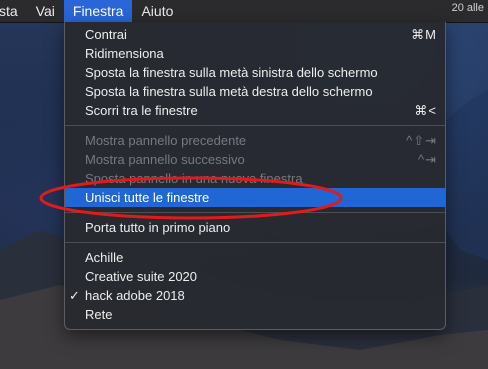 The width and height of the screenshot is (488, 369). Describe the element at coordinates (255, 159) in the screenshot. I see `menu-item-next-tab: Mostra pannello successivo ^⇥` at that location.